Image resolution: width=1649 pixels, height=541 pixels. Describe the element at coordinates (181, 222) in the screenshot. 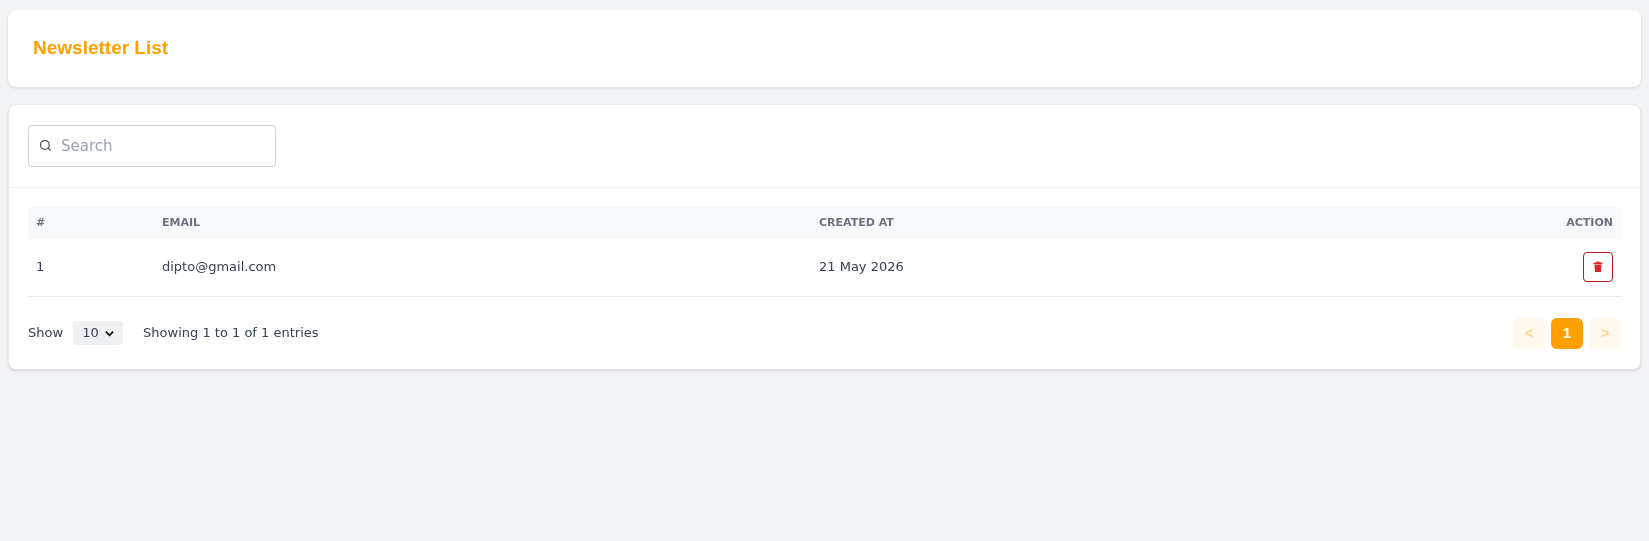

I see `column-header: EMAIL` at that location.